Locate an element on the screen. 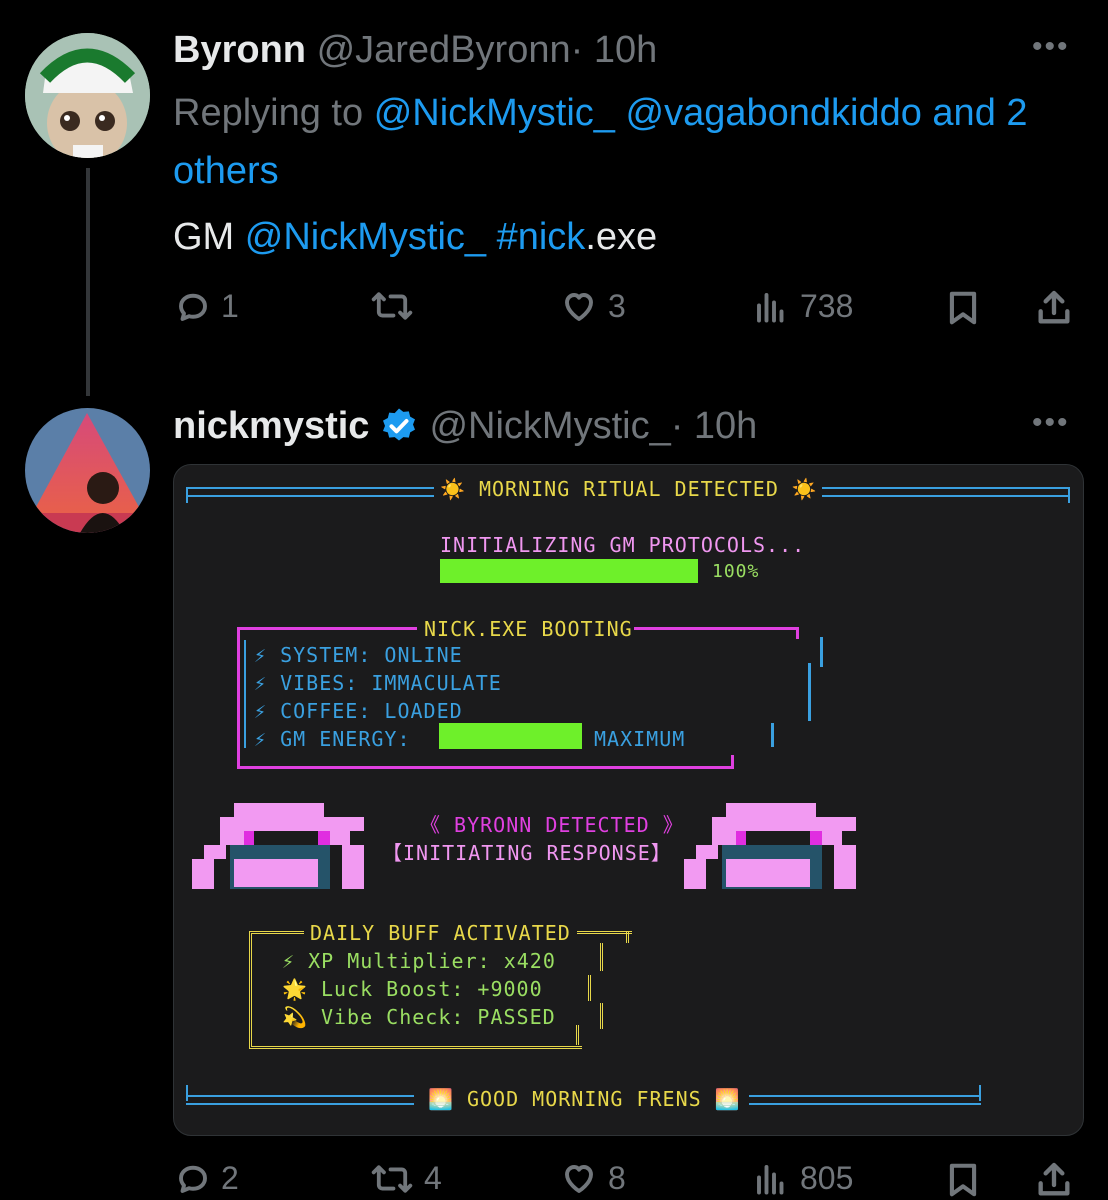 The width and height of the screenshot is (1108, 1200). reply-count: 2 is located at coordinates (230, 1178).